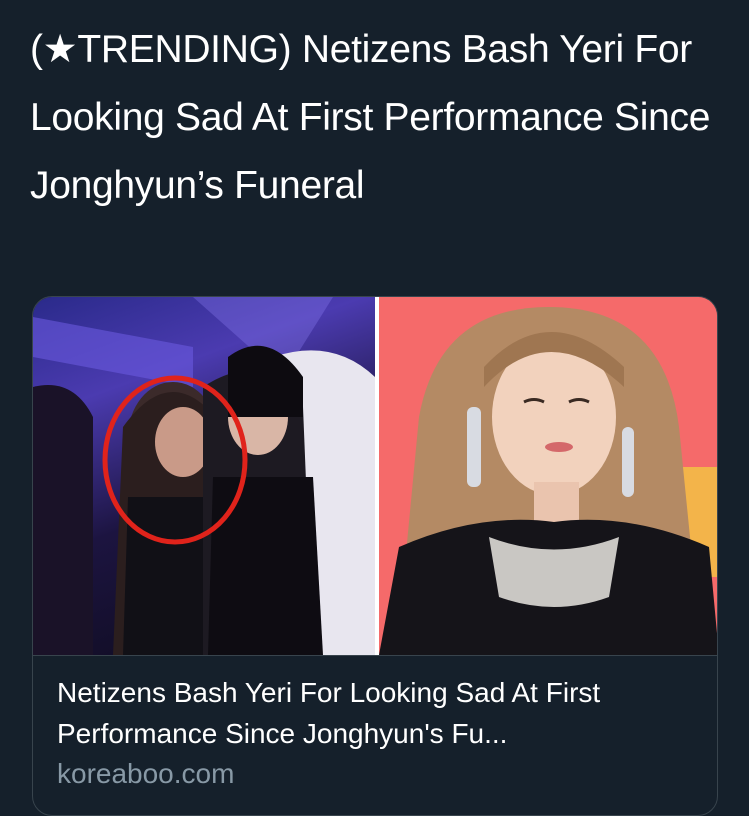 The image size is (749, 816). Describe the element at coordinates (146, 773) in the screenshot. I see `card-domain: koreaboo.com` at that location.